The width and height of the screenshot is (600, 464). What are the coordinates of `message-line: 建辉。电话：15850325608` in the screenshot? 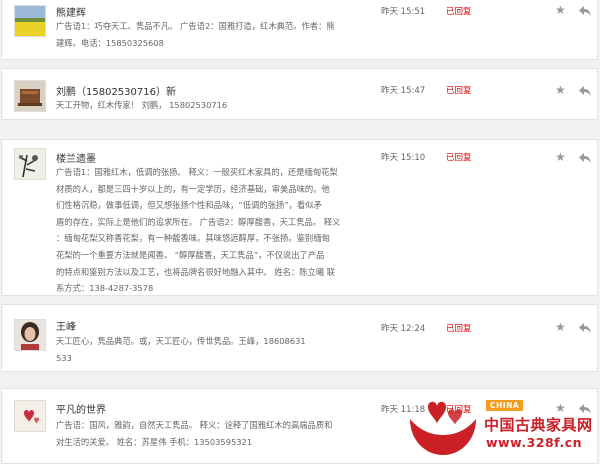 It's located at (110, 42).